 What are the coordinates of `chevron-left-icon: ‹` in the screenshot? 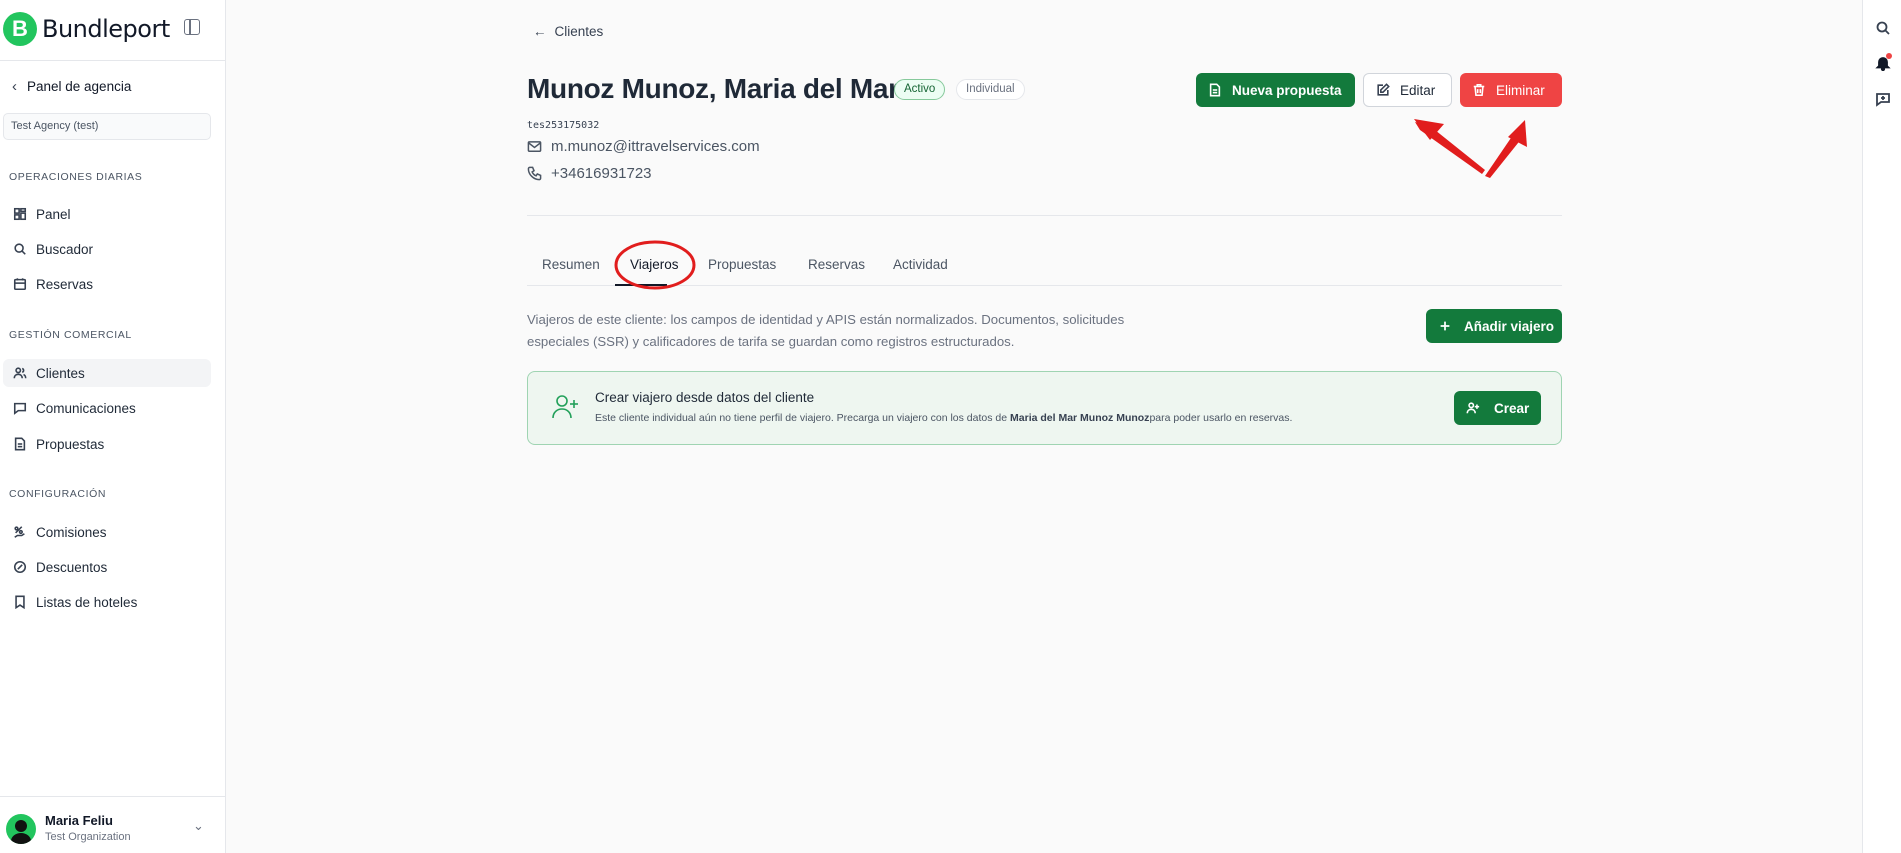 It's located at (14, 86).